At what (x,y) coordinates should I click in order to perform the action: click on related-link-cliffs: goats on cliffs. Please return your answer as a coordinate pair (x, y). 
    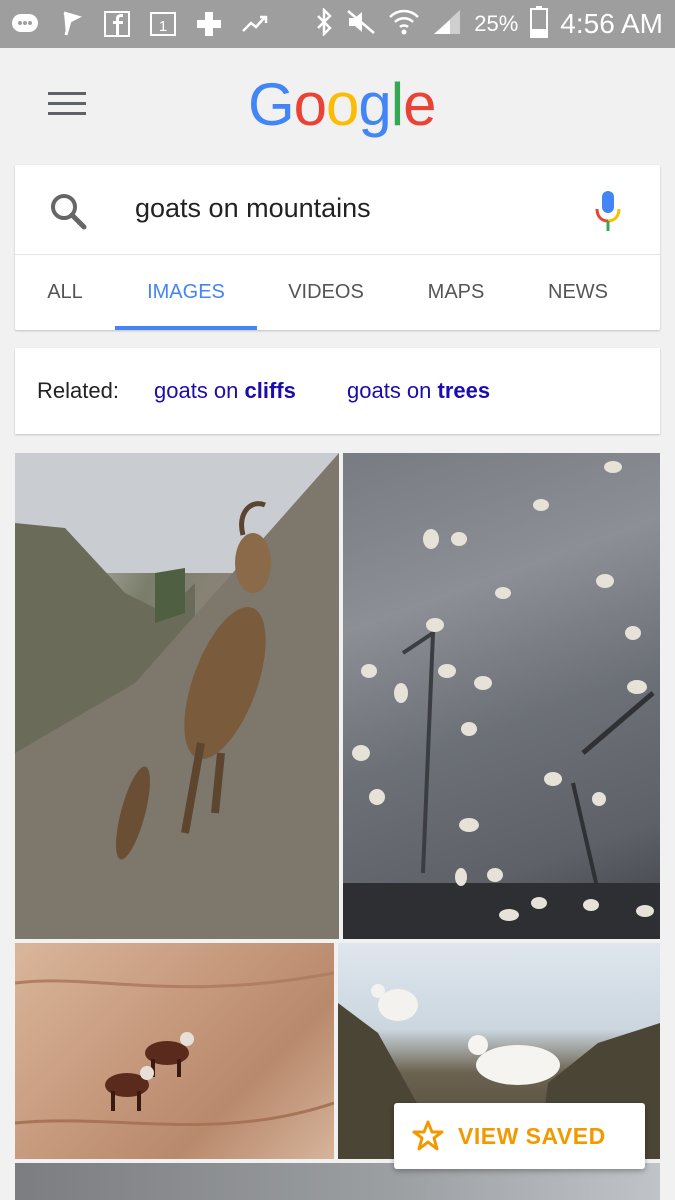
    Looking at the image, I should click on (225, 391).